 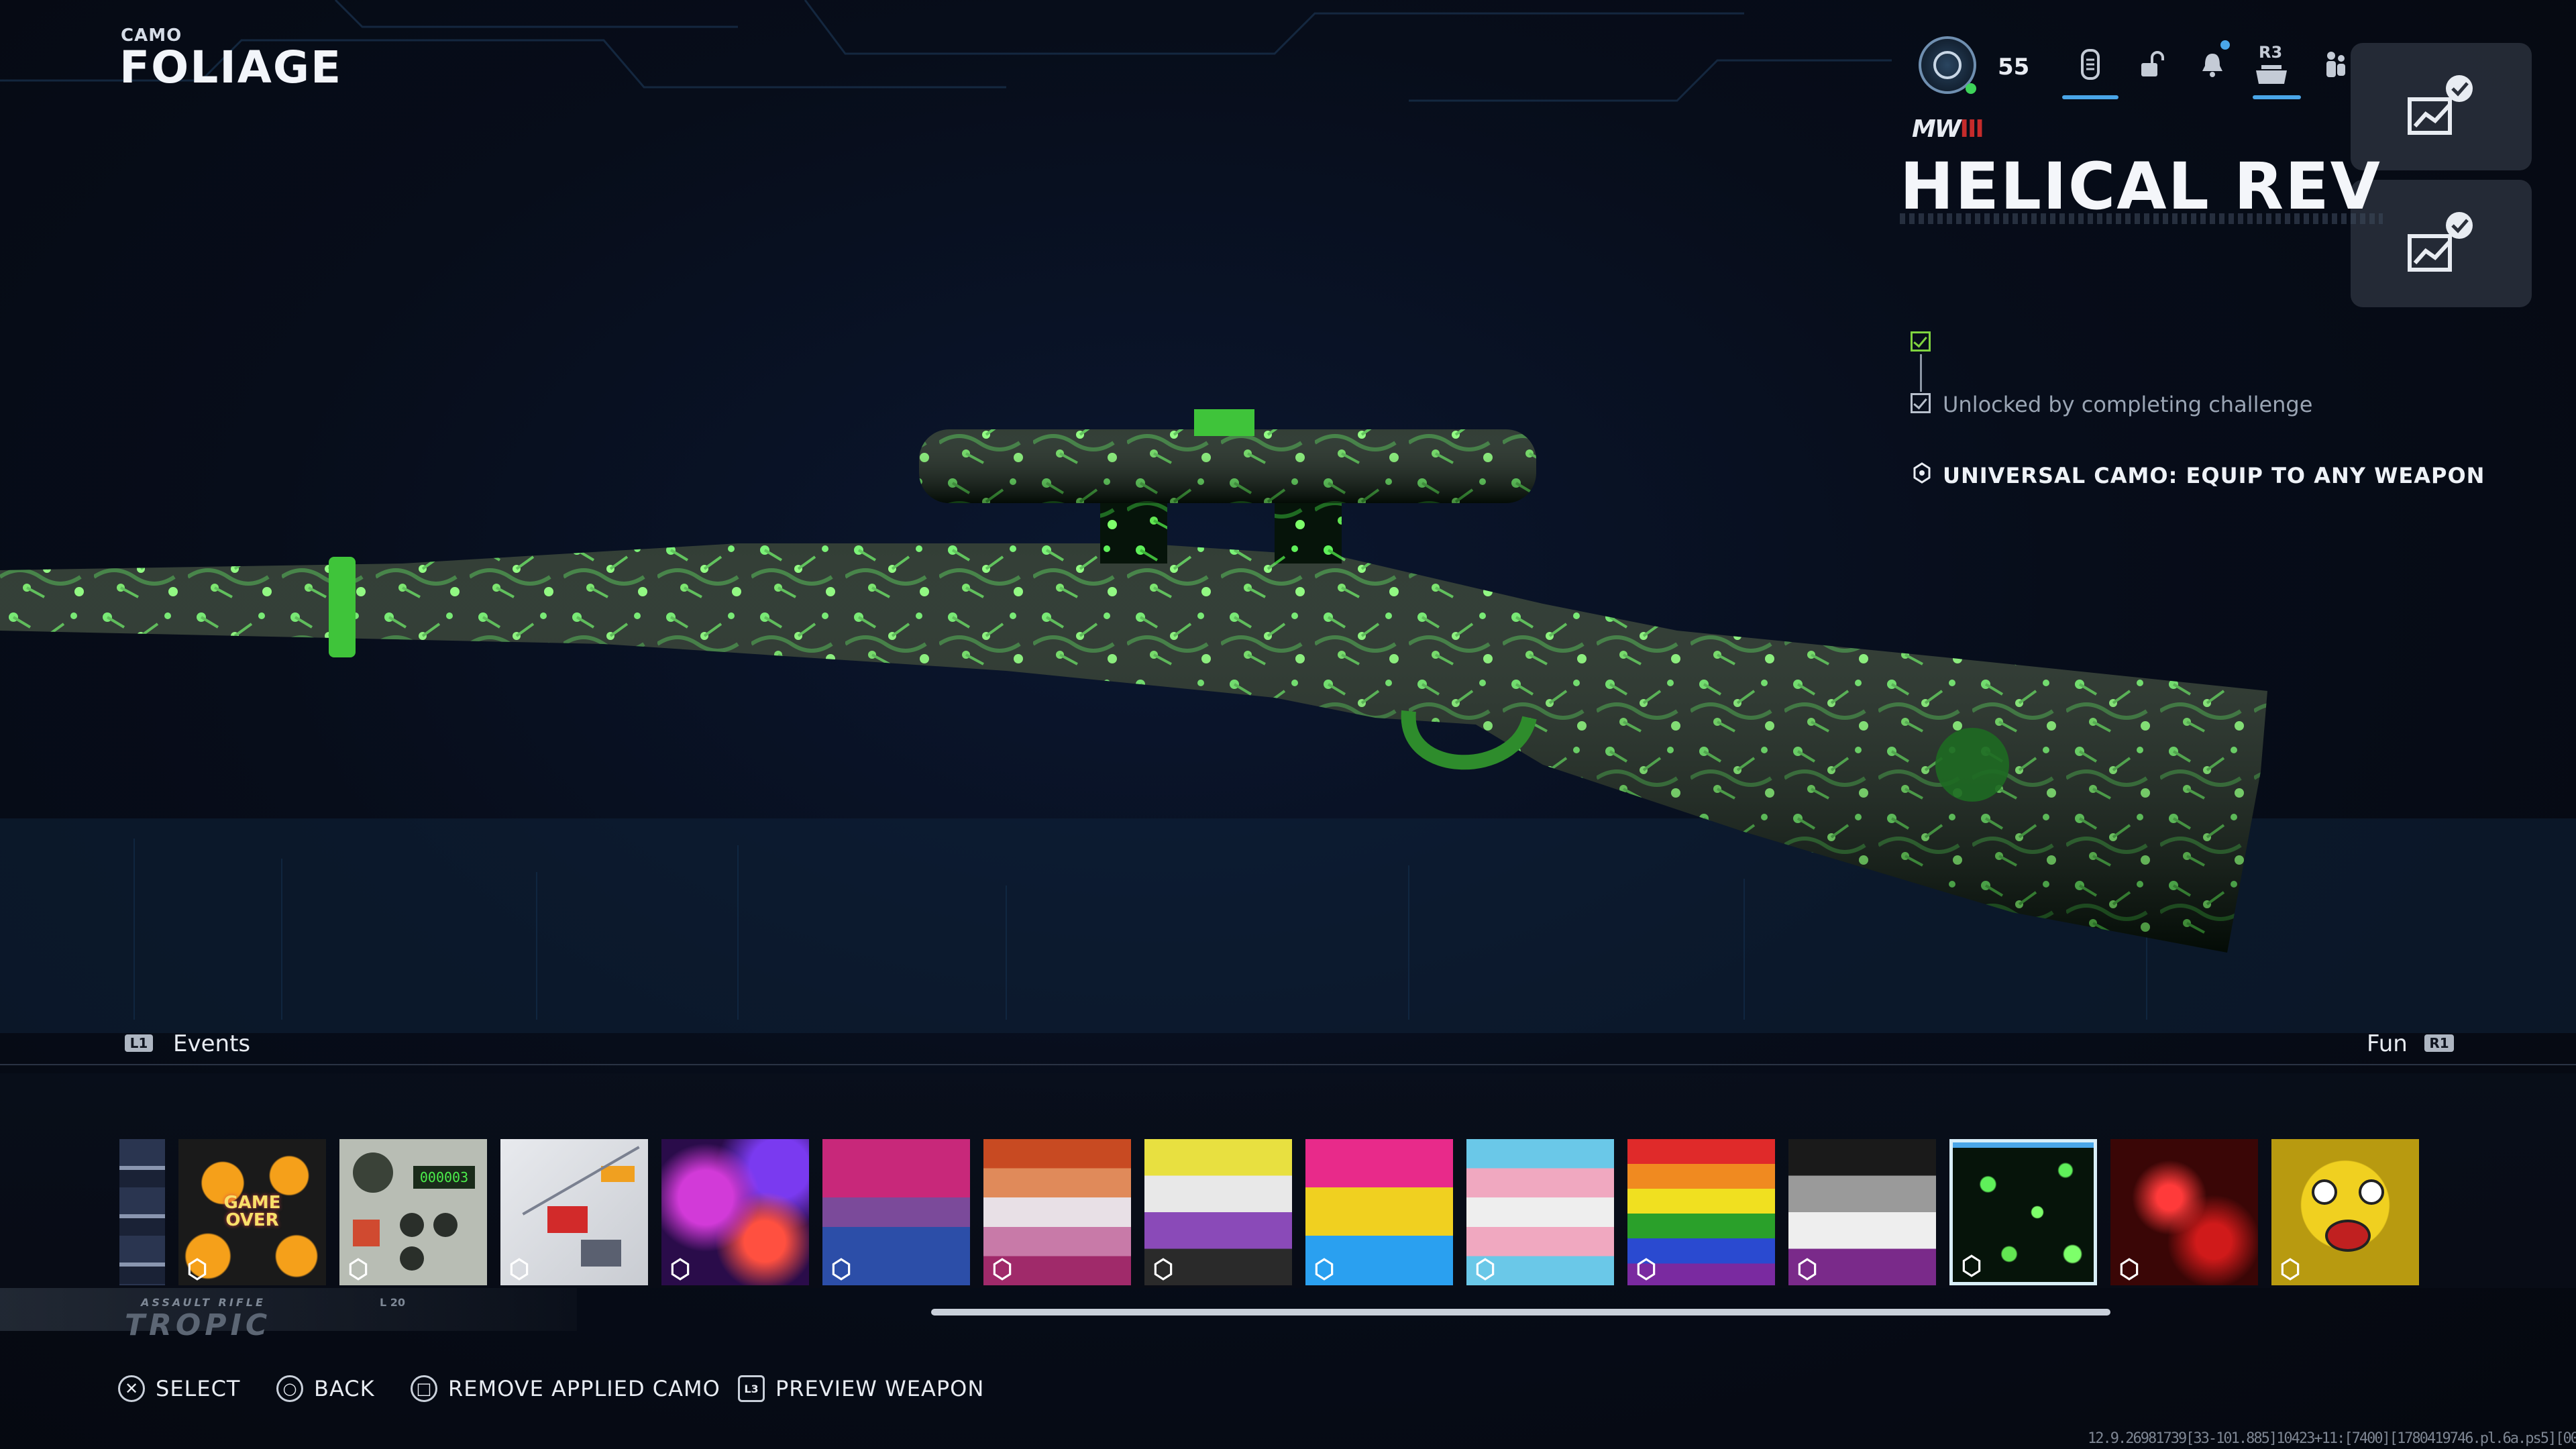 I want to click on notification-dot, so click(x=2225, y=45).